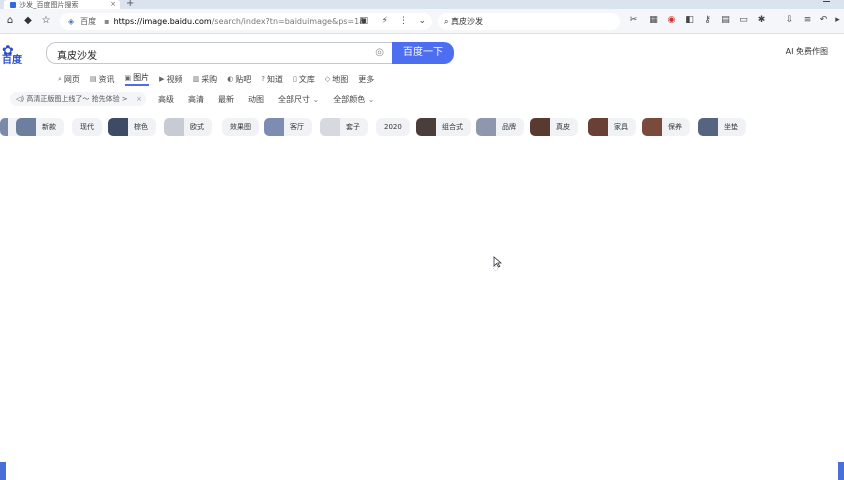  What do you see at coordinates (266, 99) in the screenshot?
I see `filter-bar: 高级 高清 最新 动图 全部尺寸 全部颜色` at bounding box center [266, 99].